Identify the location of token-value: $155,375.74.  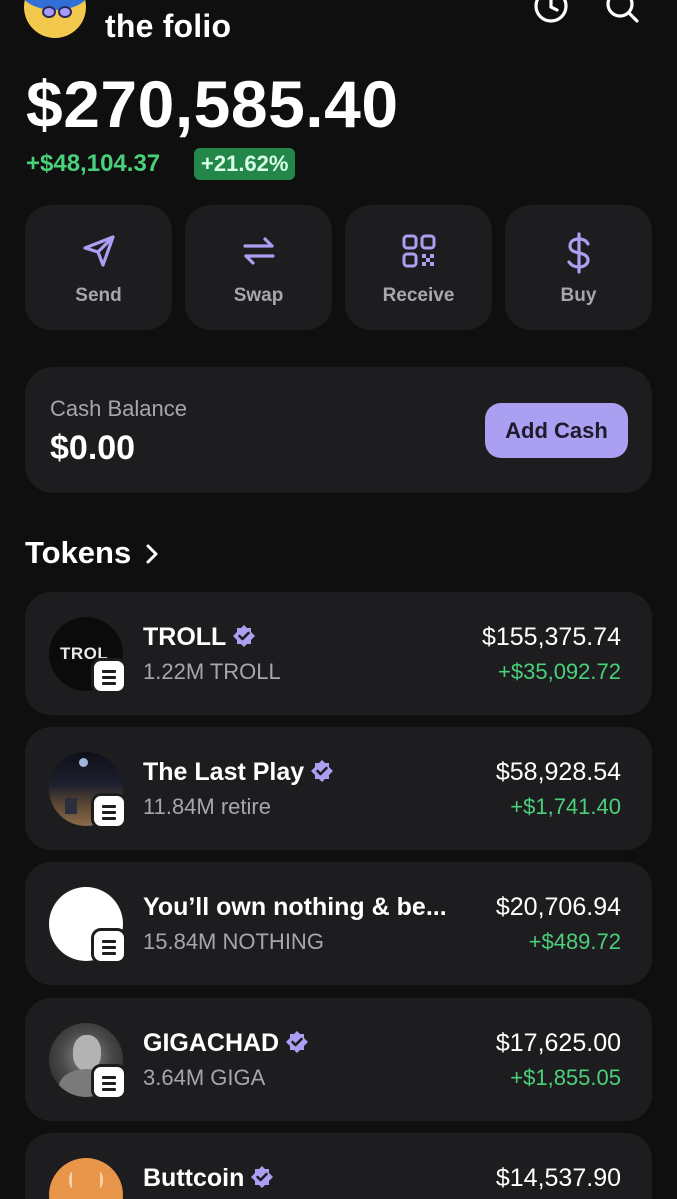
(551, 637).